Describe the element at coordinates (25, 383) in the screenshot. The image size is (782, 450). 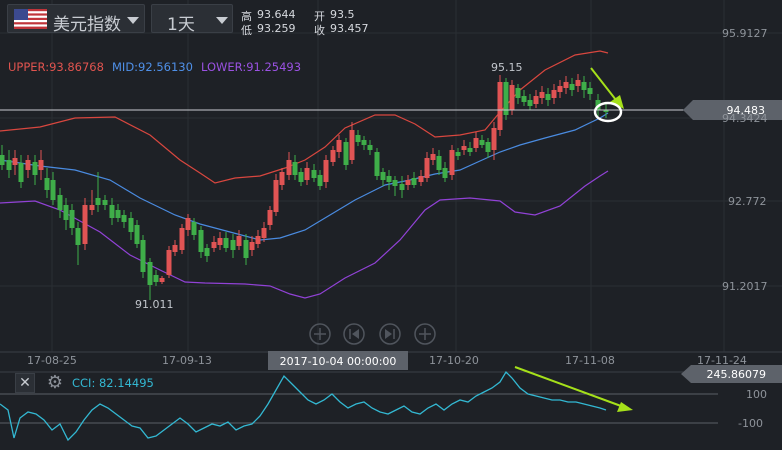
I see `close-icon: ✕` at that location.